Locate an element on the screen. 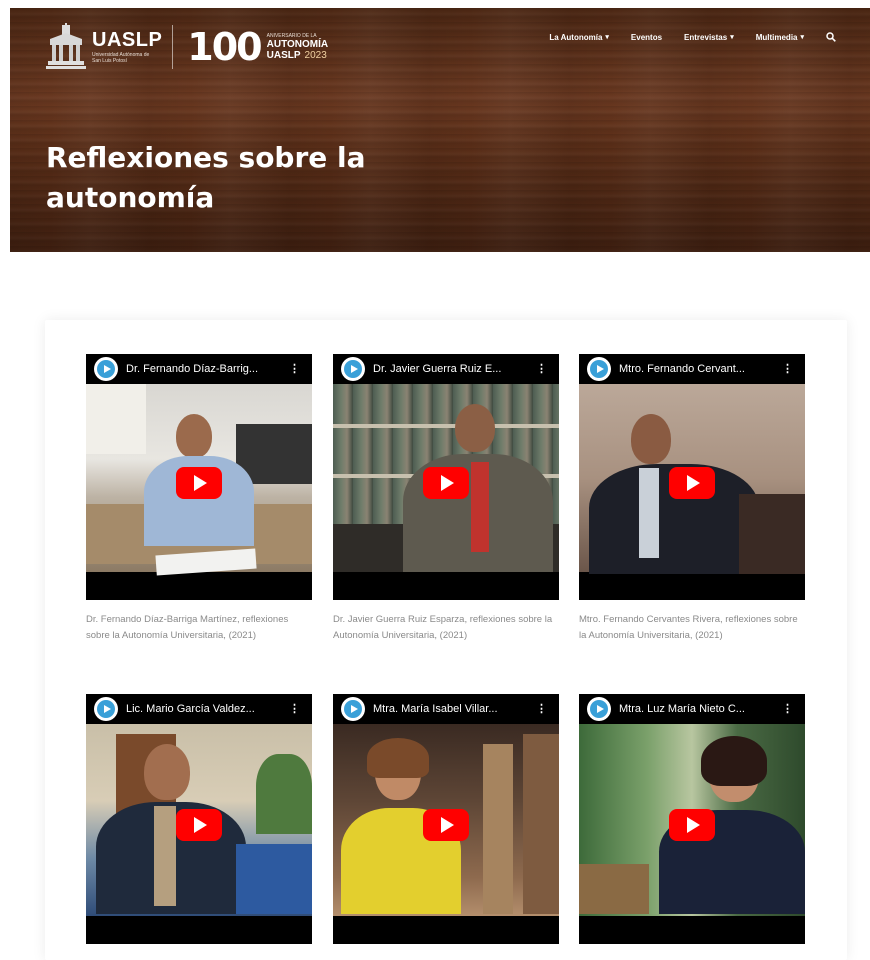 This screenshot has width=870, height=960. nav-item-entrevistas: Entrevistas ▾ is located at coordinates (709, 37).